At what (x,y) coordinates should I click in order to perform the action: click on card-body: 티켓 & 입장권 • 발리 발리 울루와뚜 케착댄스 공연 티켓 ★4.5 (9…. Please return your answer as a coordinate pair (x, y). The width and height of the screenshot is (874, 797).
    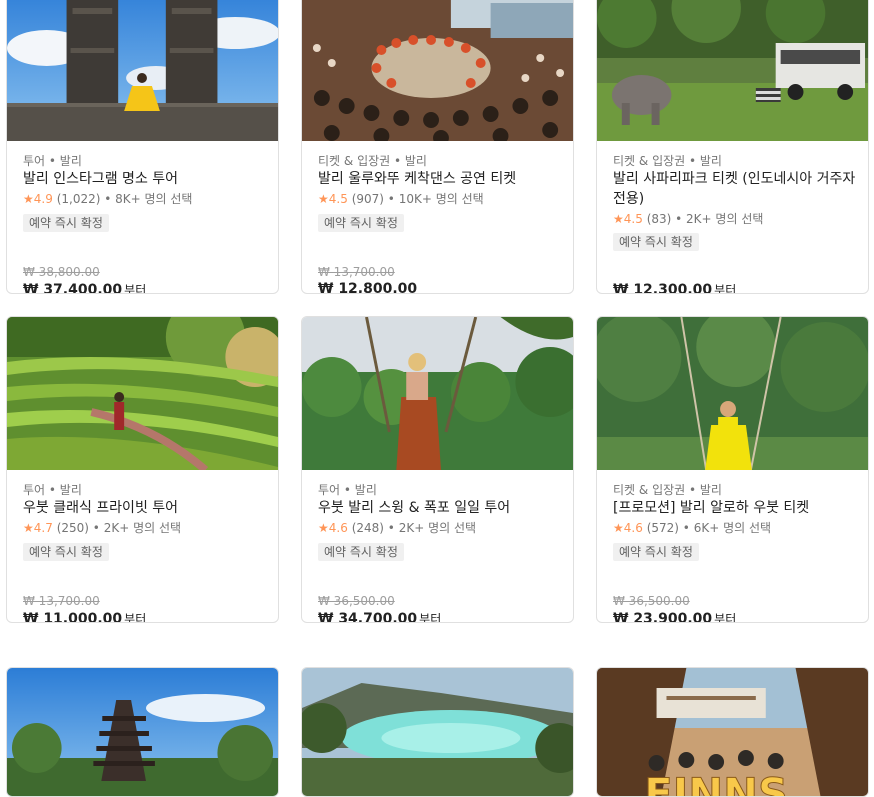
    Looking at the image, I should click on (437, 217).